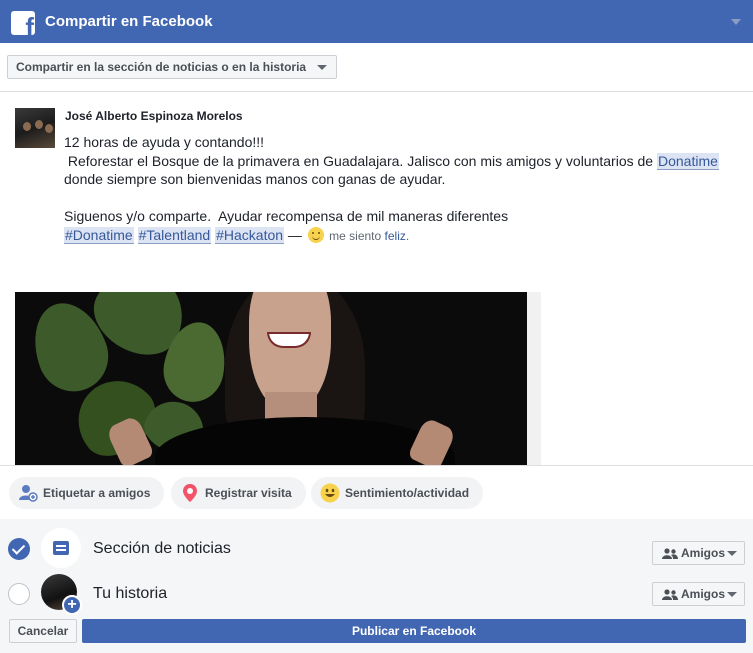  I want to click on tag-friends-icon, so click(28, 493).